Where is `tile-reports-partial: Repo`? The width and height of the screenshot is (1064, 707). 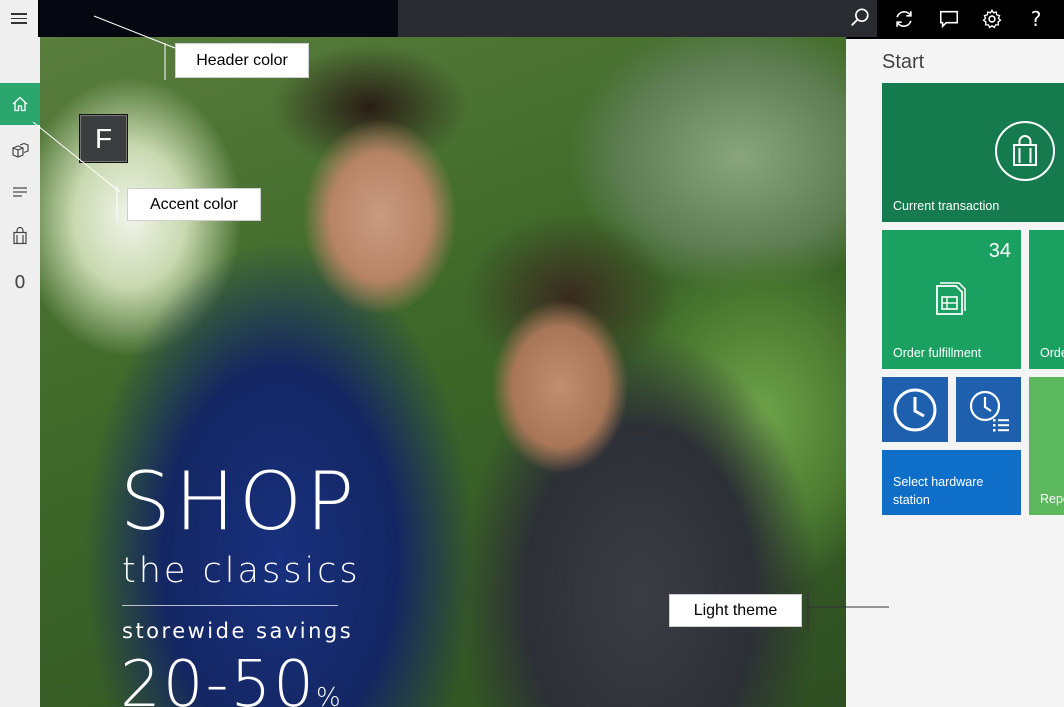
tile-reports-partial: Repo is located at coordinates (1046, 446).